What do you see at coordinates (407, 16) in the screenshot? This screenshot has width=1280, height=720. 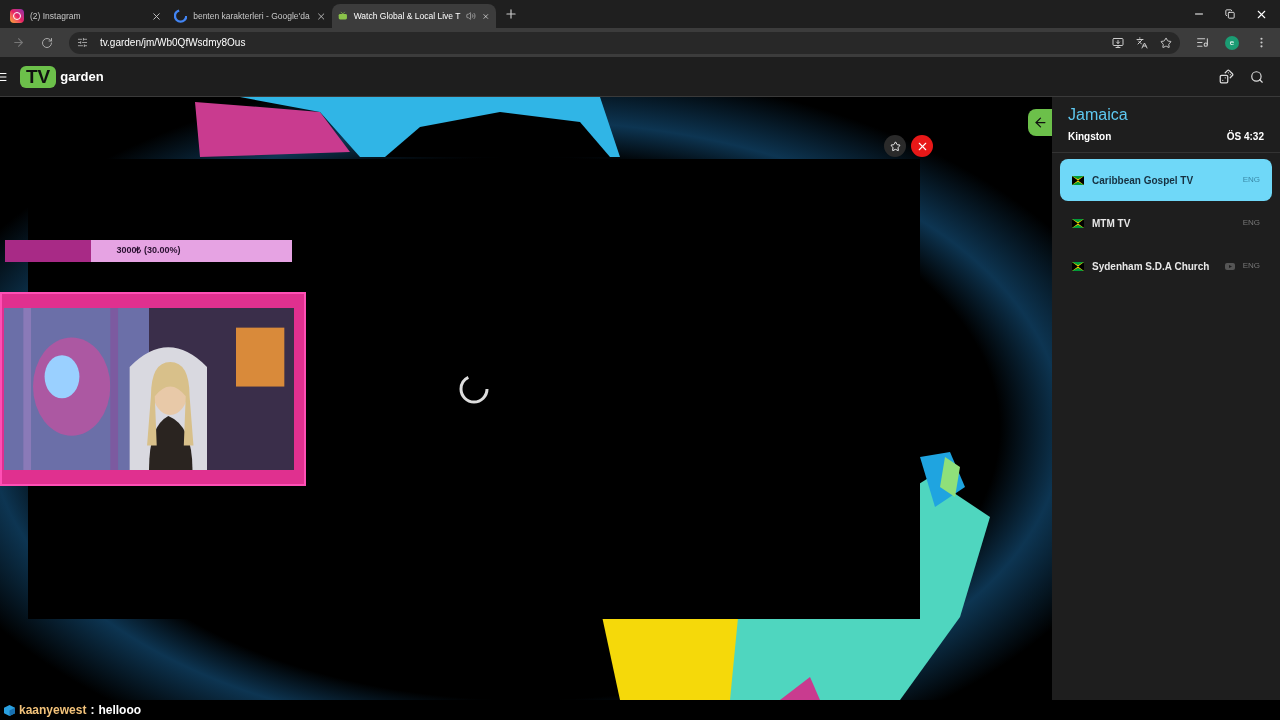 I see `tab-title: Watch Global & Local Live T` at bounding box center [407, 16].